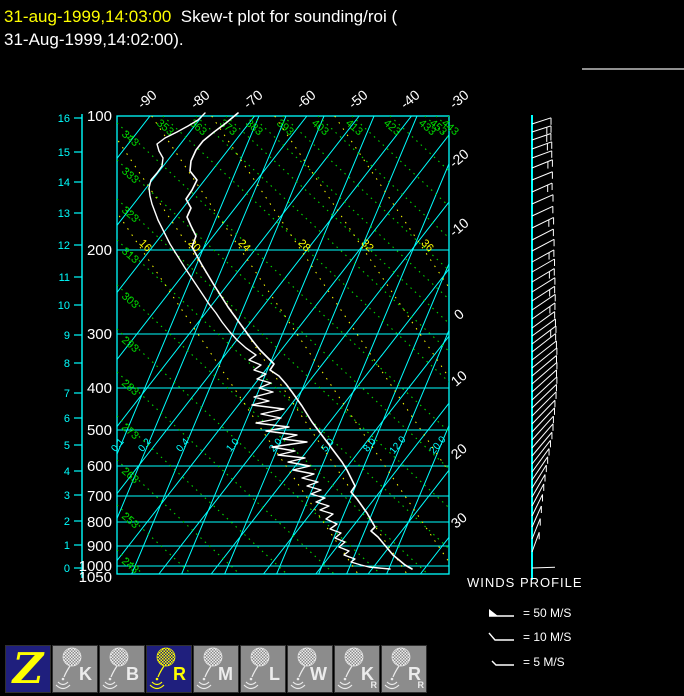  I want to click on toolbar-button-w: W, so click(310, 669).